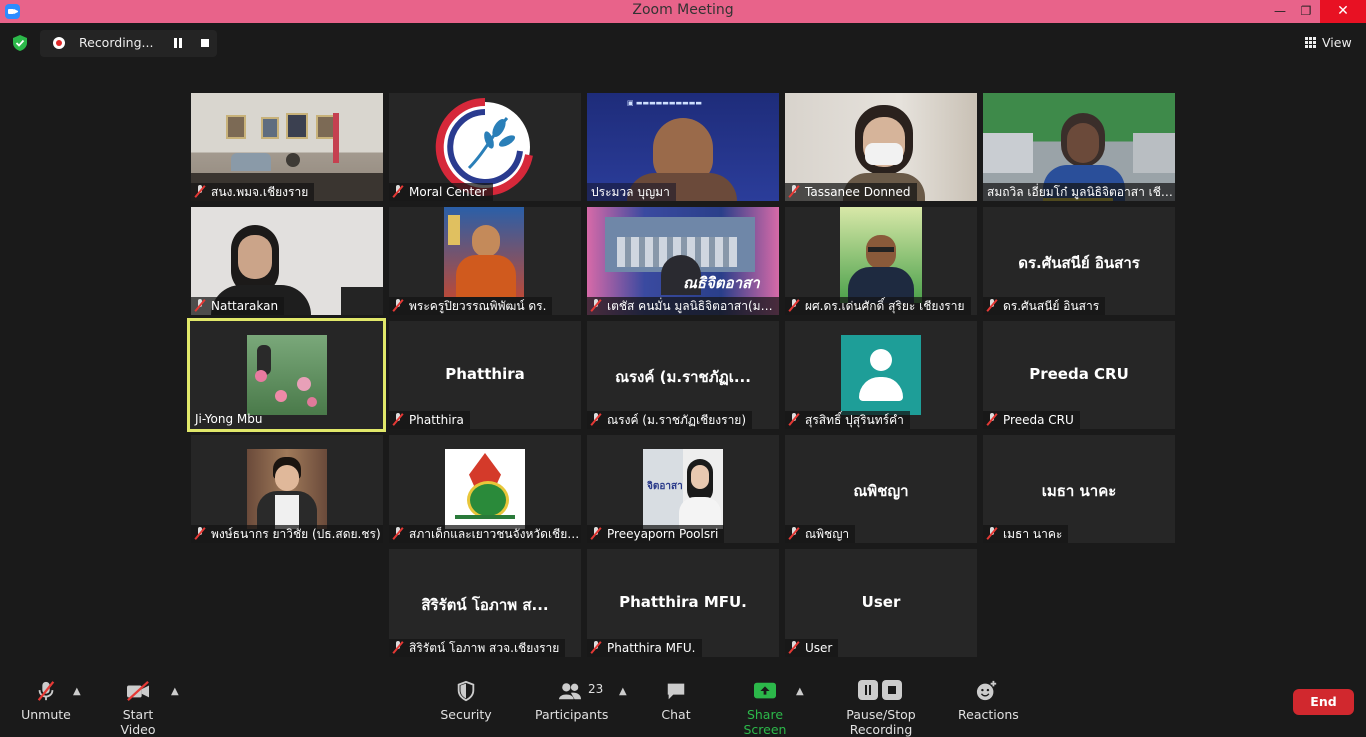 The height and width of the screenshot is (737, 1366). I want to click on pause-stop-recording-button: Pause/Stop Recording, so click(881, 708).